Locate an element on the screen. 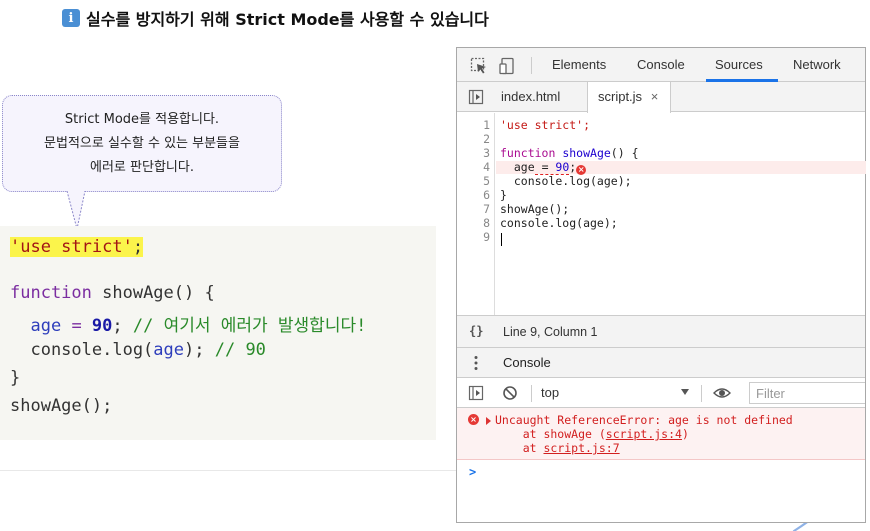 The image size is (870, 531). line-number: 3 is located at coordinates (486, 153).